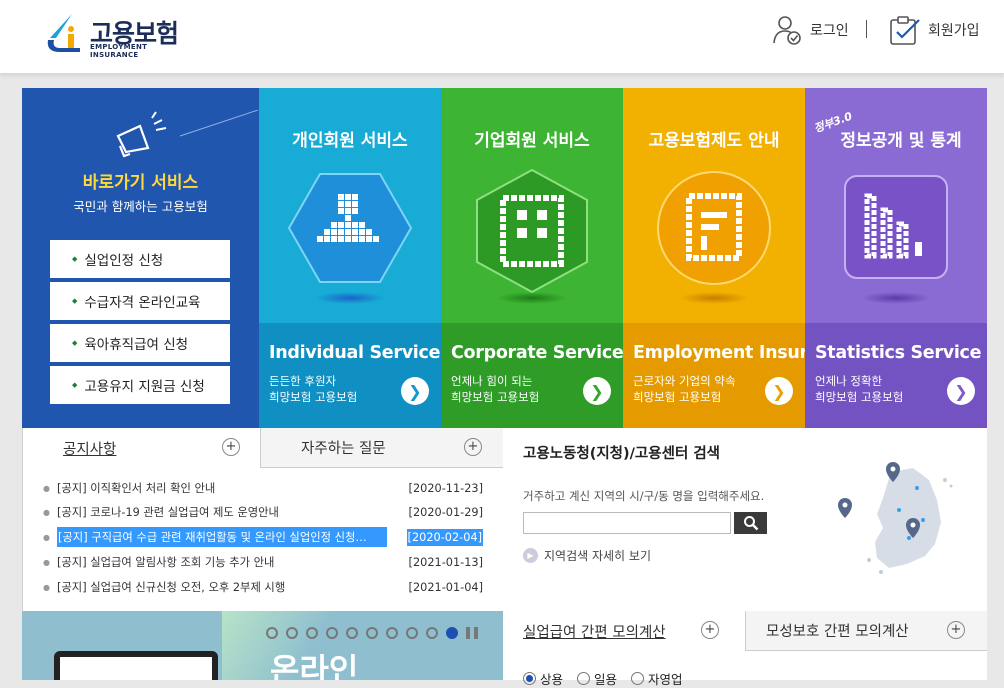  Describe the element at coordinates (473, 447) in the screenshot. I see `faq-more-icon: +` at that location.